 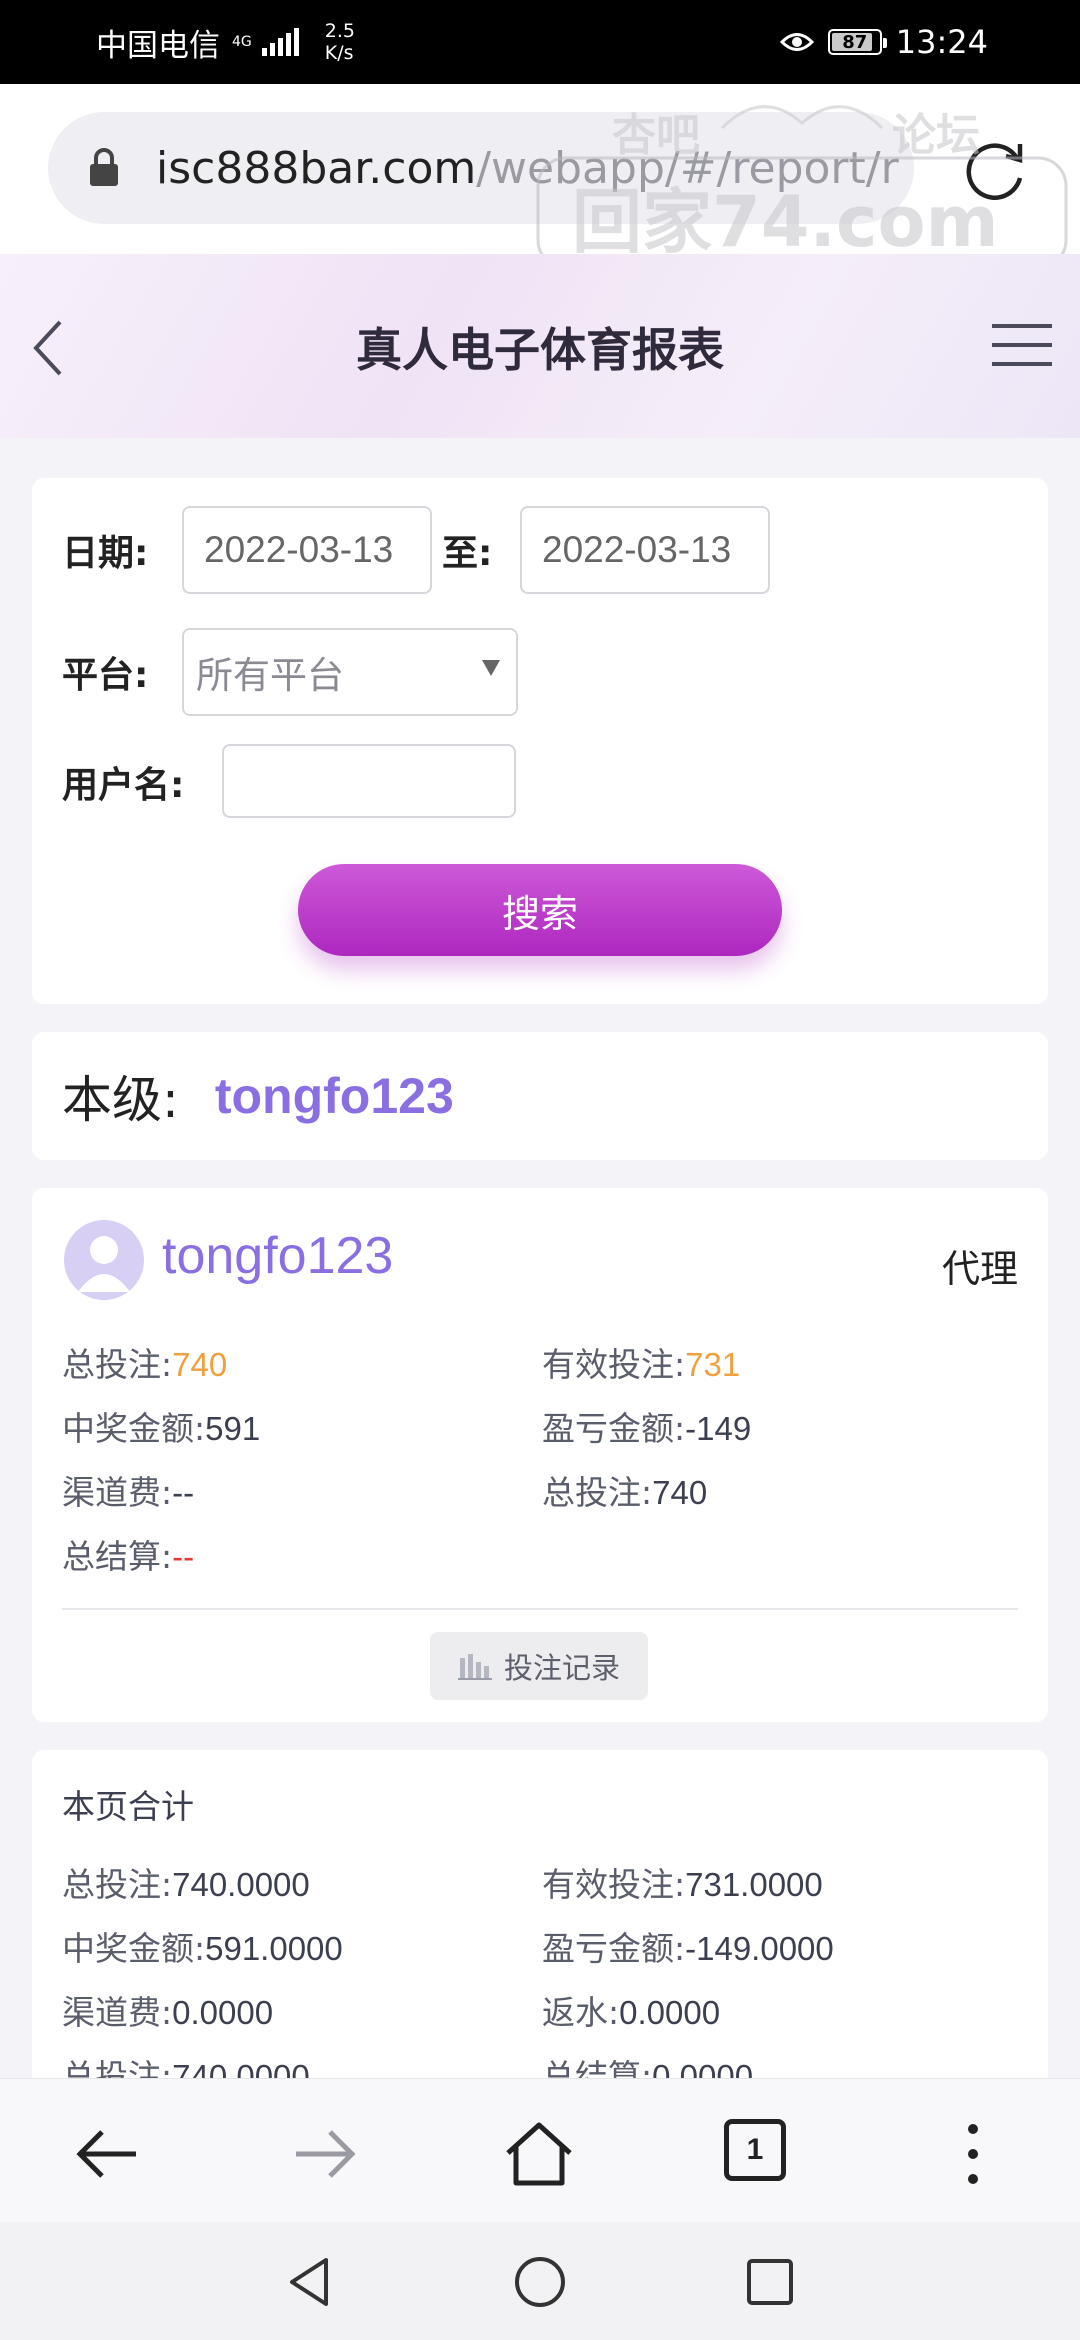 I want to click on date-from-input: 2022-03-13, so click(x=307, y=550).